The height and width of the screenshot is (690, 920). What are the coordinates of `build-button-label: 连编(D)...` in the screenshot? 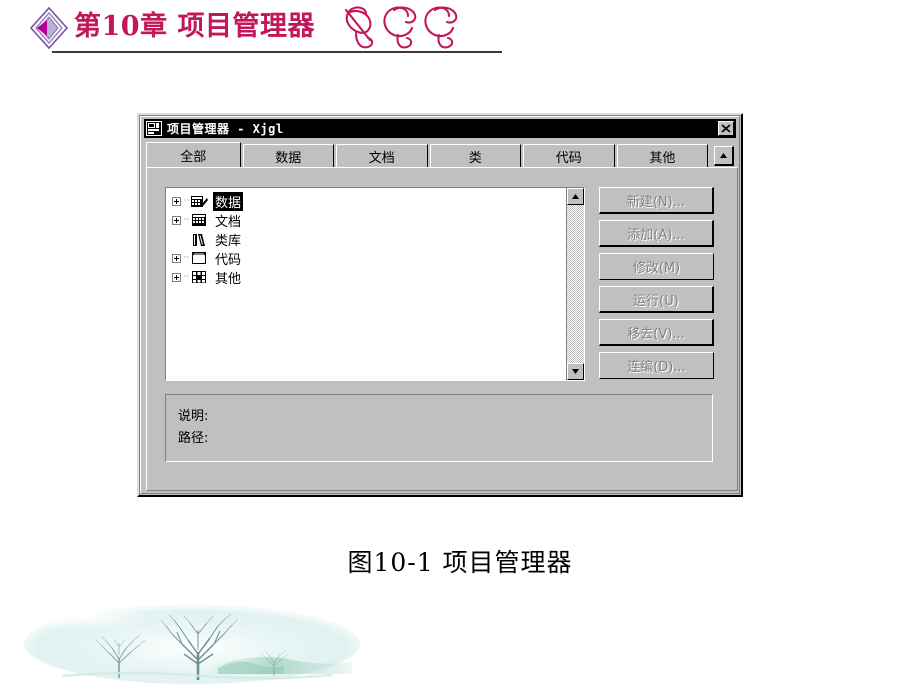 It's located at (656, 367).